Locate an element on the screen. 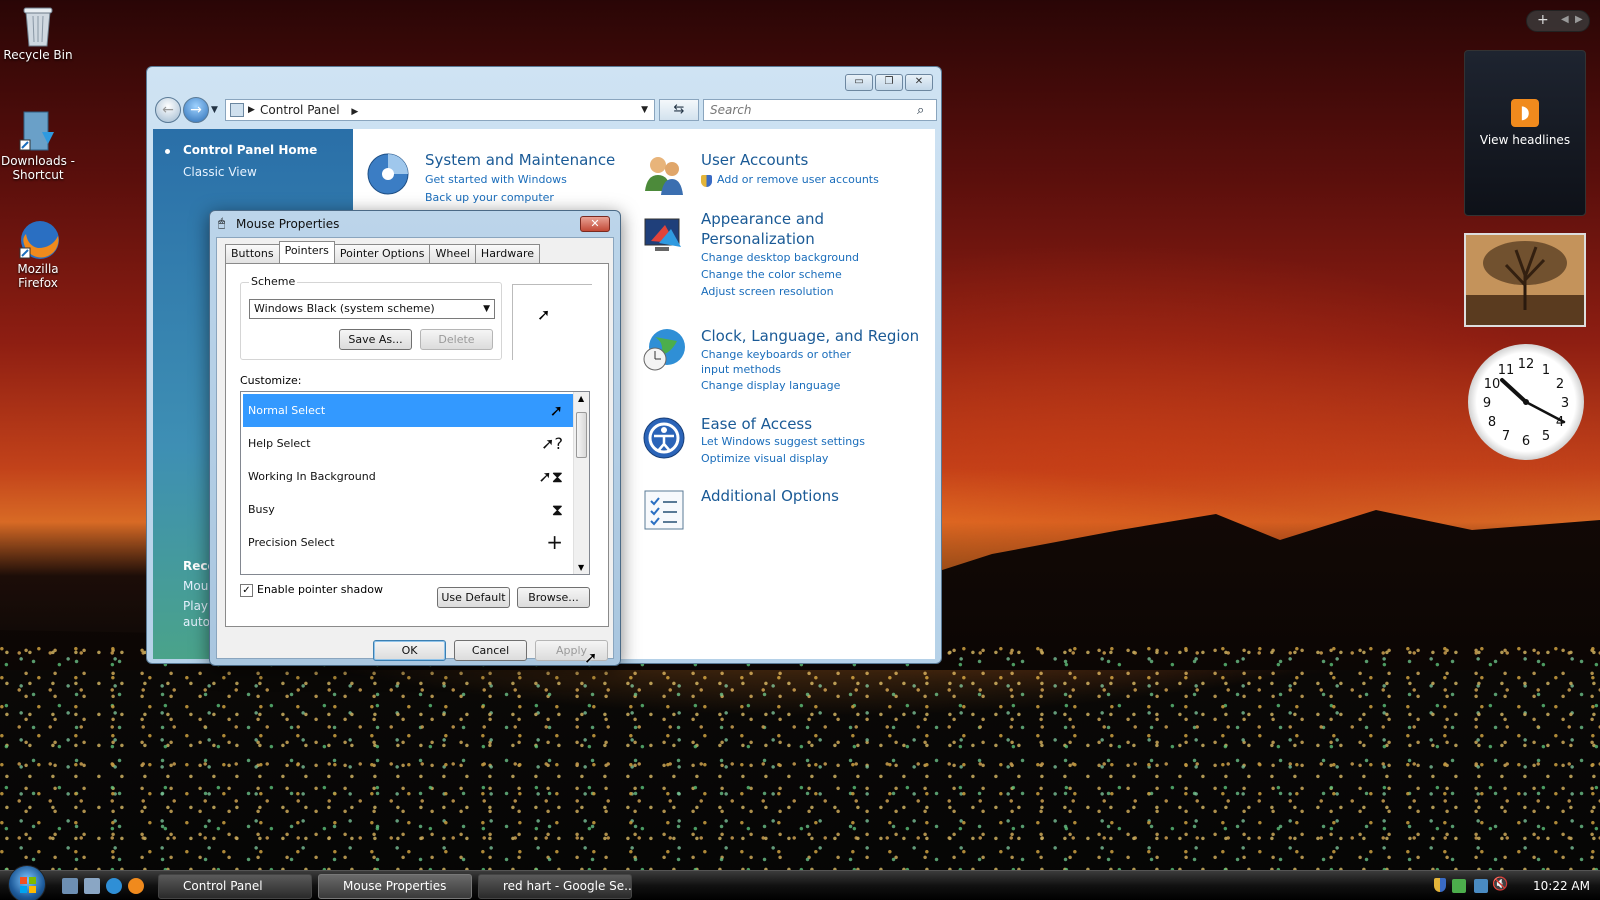  switch-windows-icon is located at coordinates (92, 886).